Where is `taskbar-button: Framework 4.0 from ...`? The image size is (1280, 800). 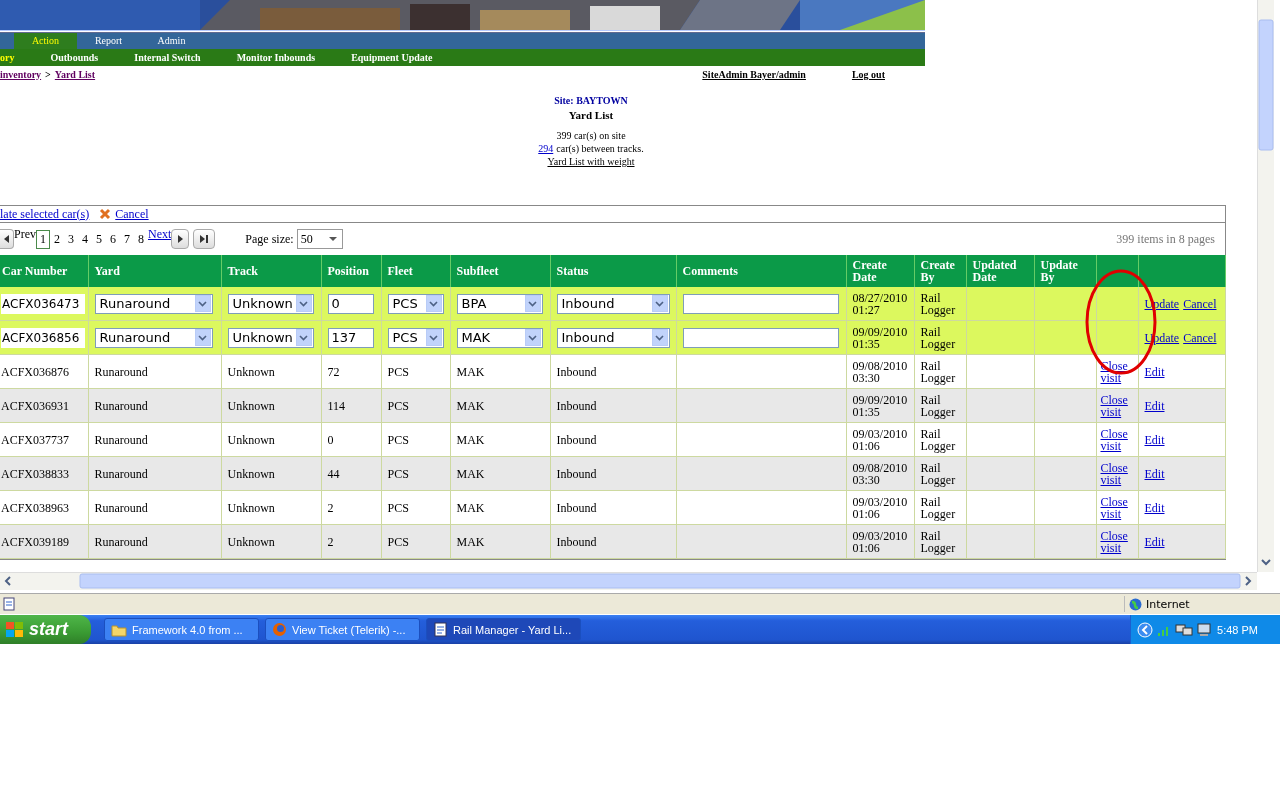
taskbar-button: Framework 4.0 from ... is located at coordinates (181, 629).